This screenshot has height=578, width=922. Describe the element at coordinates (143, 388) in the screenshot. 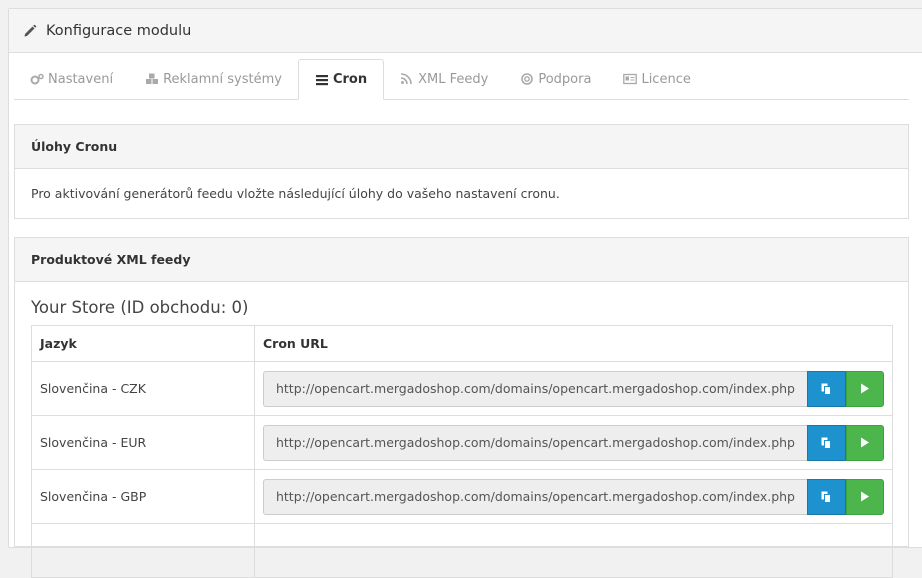

I see `language-cell: Slovenčina - CZK` at that location.